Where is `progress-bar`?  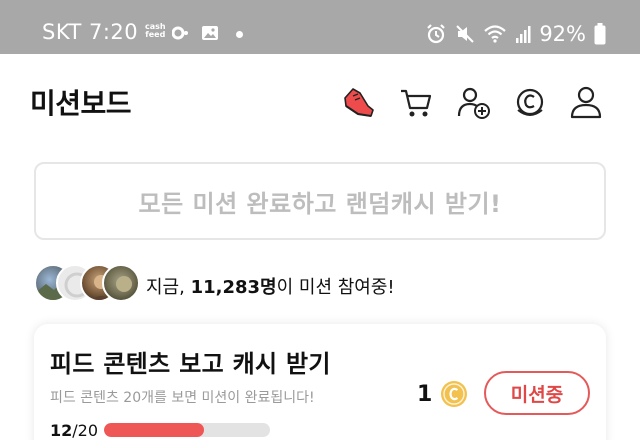
progress-bar is located at coordinates (187, 430).